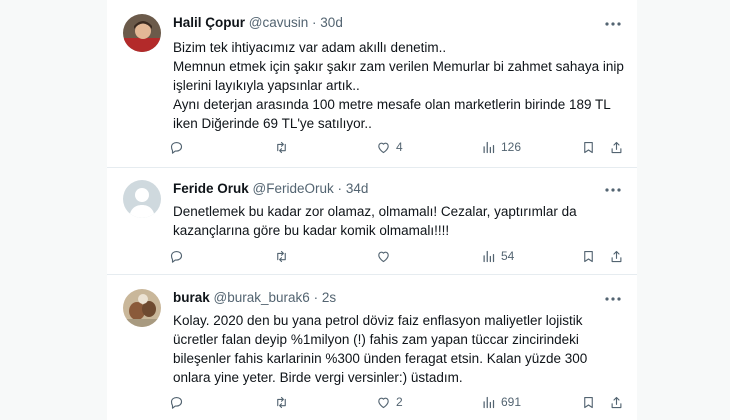  Describe the element at coordinates (331, 22) in the screenshot. I see `timestamp: 30d` at that location.